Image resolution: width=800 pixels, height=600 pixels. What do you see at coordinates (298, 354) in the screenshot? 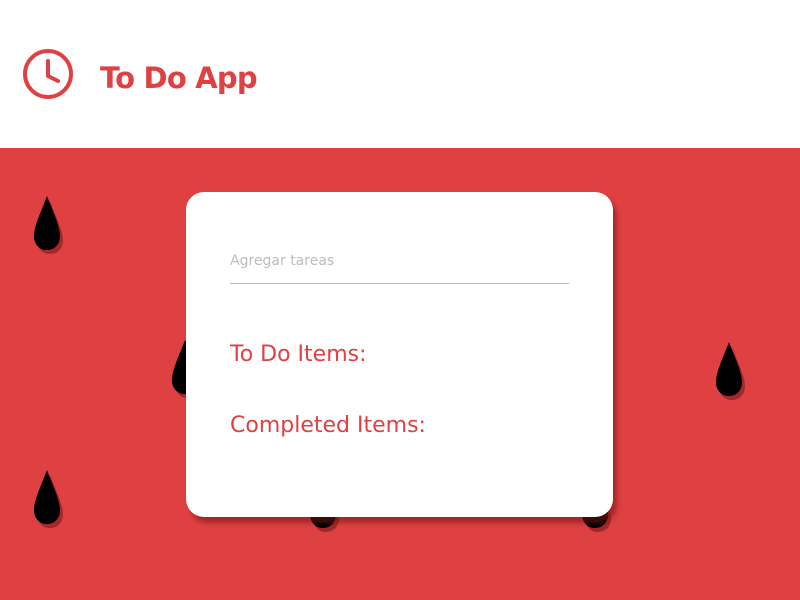
I see `todo-items-heading: To Do Items:` at bounding box center [298, 354].